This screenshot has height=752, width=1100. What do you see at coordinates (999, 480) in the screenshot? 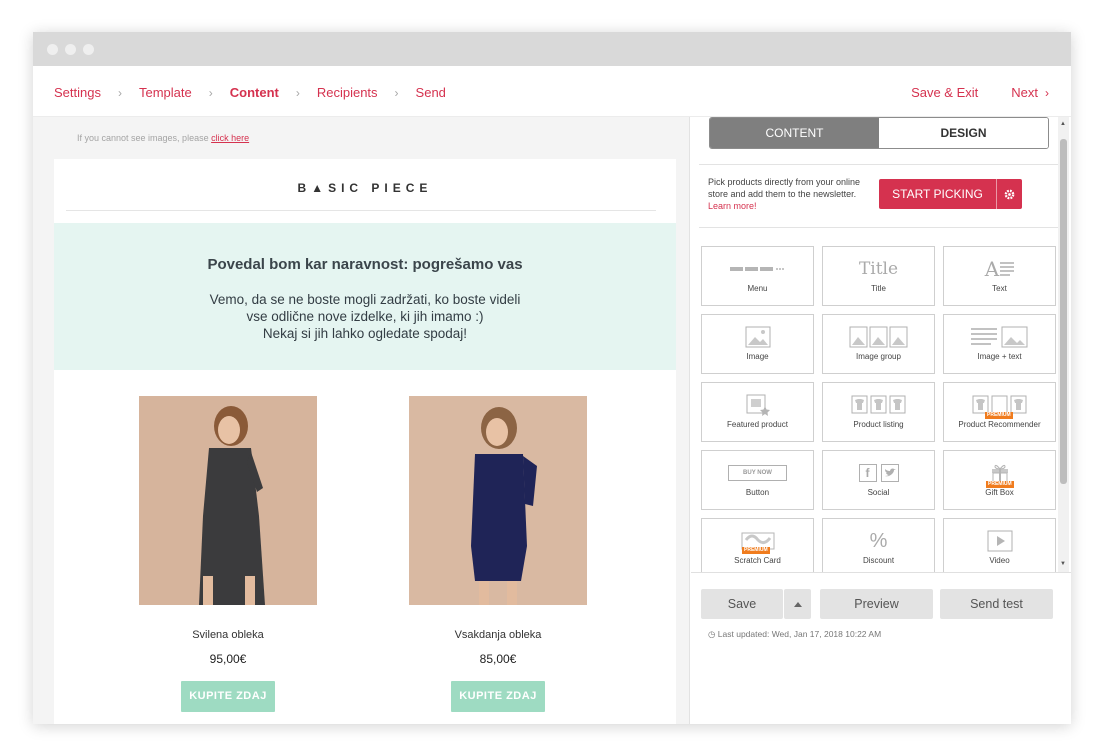
I see `block-gift-box: PREMIUM Gift Box` at bounding box center [999, 480].